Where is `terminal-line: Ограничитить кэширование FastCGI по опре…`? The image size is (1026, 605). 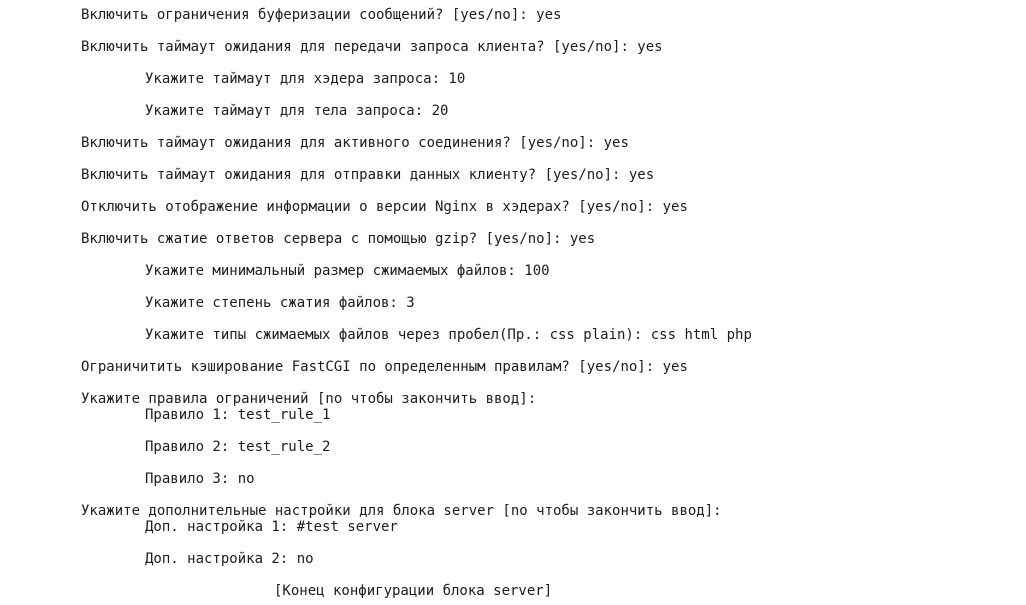 terminal-line: Ограничитить кэширование FastCGI по опре… is located at coordinates (384, 367).